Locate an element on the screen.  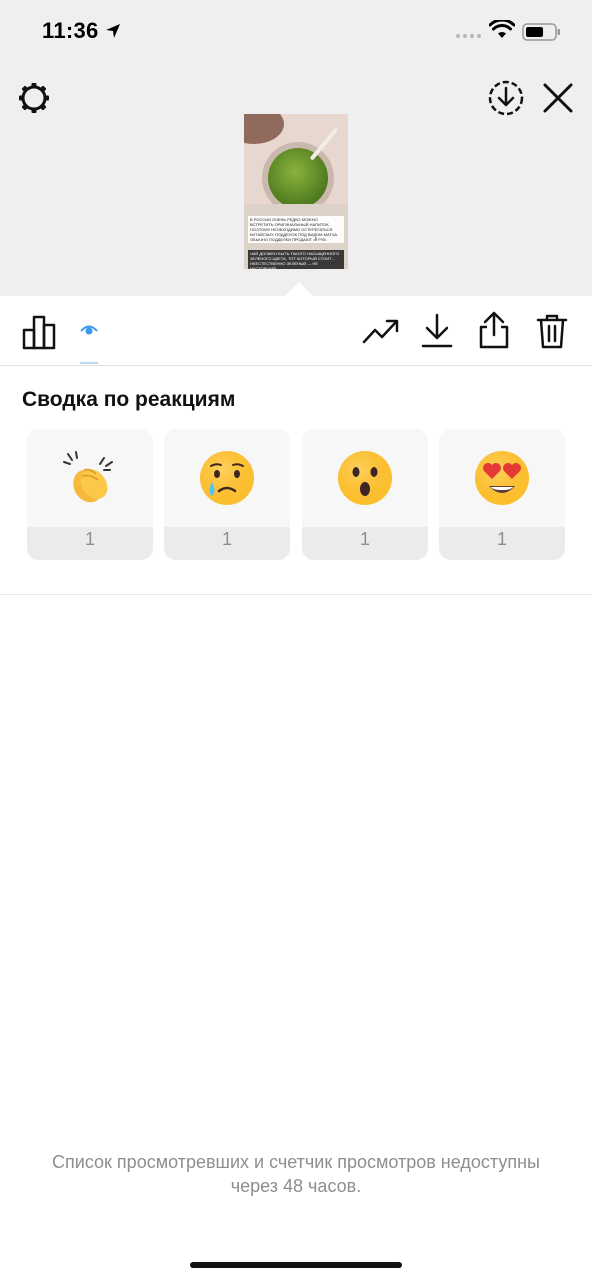
cellular-signal-icon is located at coordinates (468, 36).